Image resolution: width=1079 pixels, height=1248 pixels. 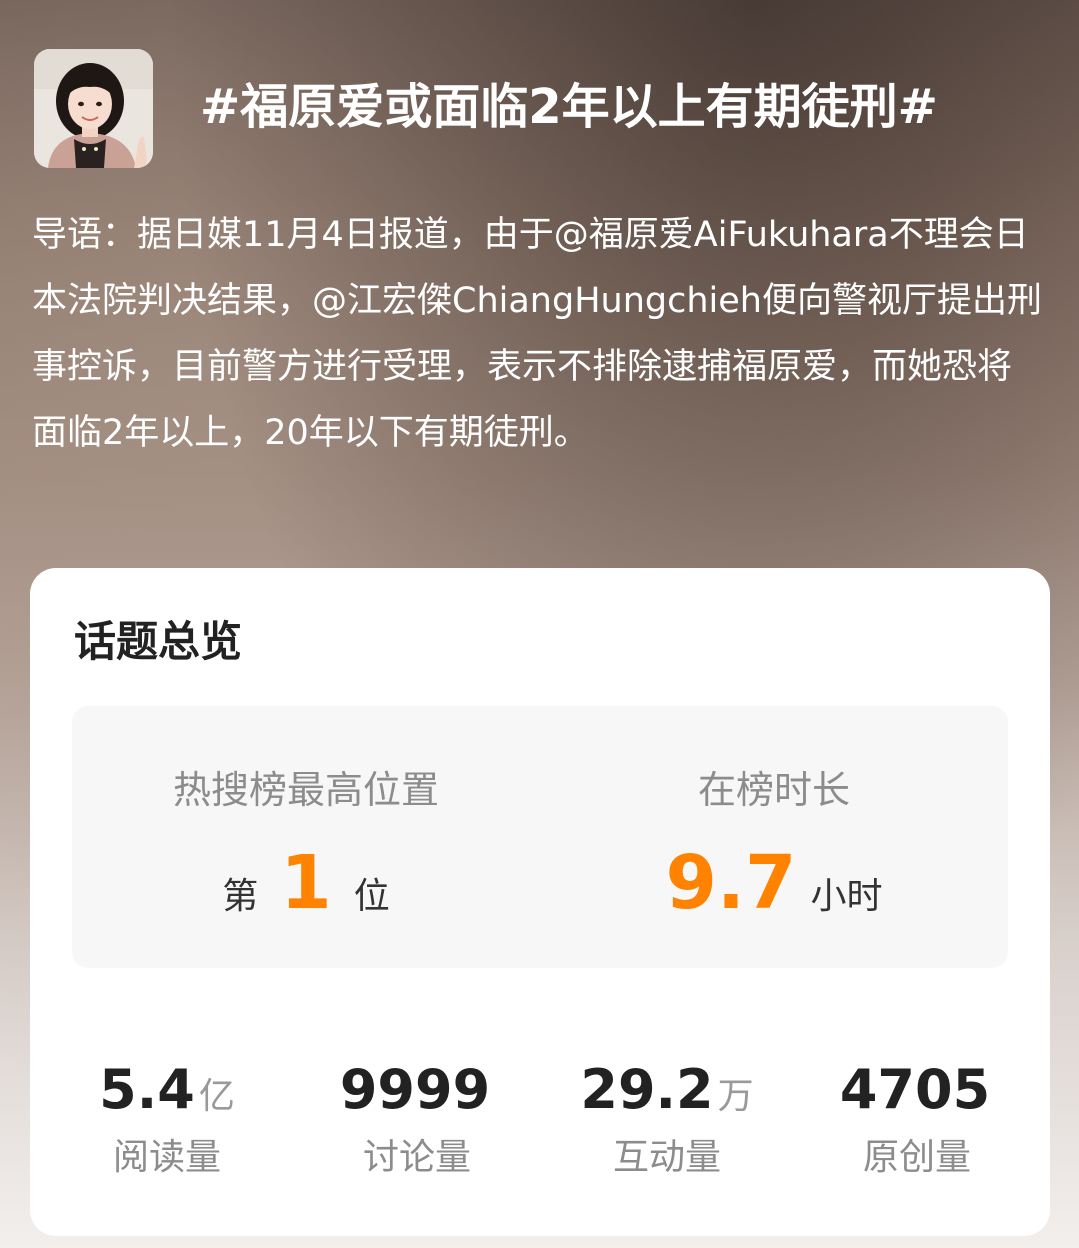 What do you see at coordinates (735, 1096) in the screenshot?
I see `stat-unit: 万` at bounding box center [735, 1096].